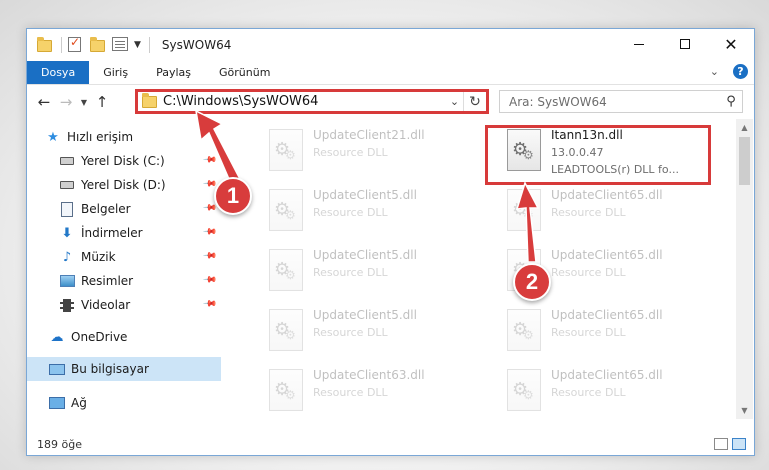  Describe the element at coordinates (120, 45) in the screenshot. I see `properties-icon` at that location.